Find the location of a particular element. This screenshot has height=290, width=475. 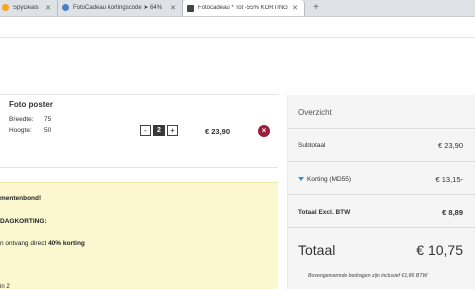

discount-value: € 13,15- is located at coordinates (449, 179).